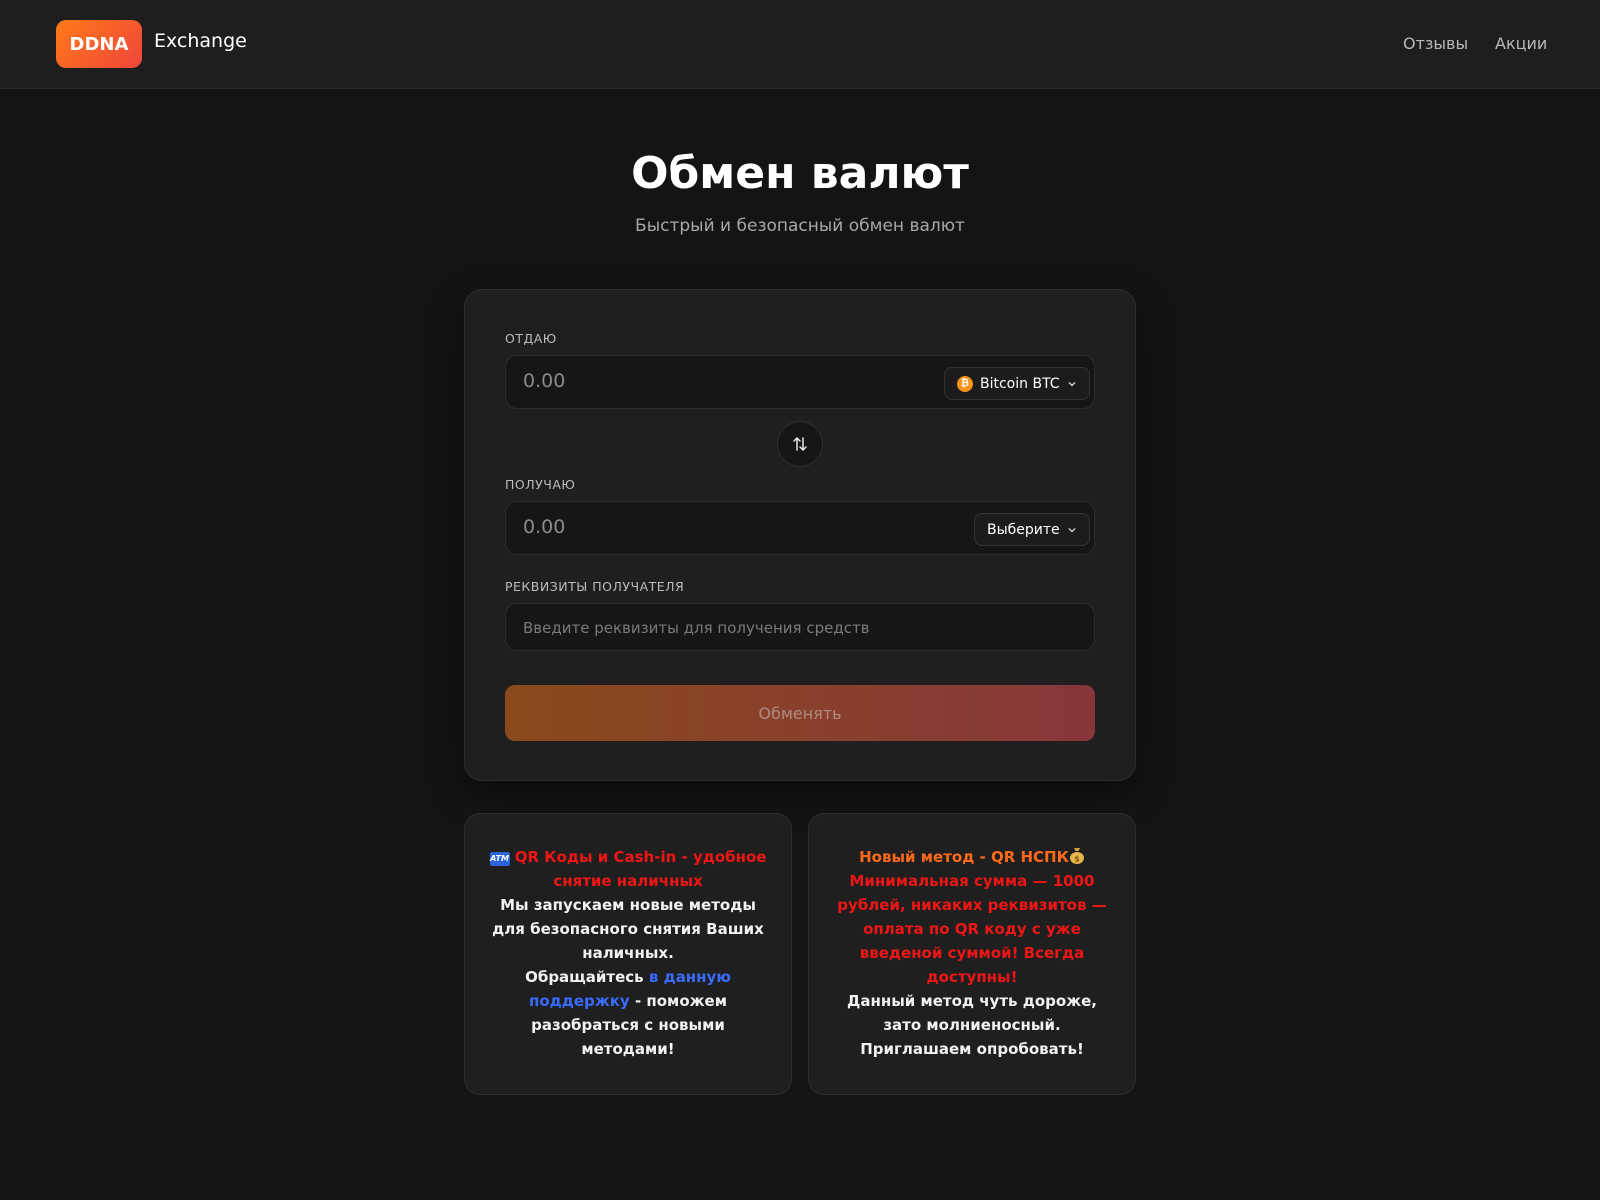  I want to click on swap-arrows-icon, so click(800, 444).